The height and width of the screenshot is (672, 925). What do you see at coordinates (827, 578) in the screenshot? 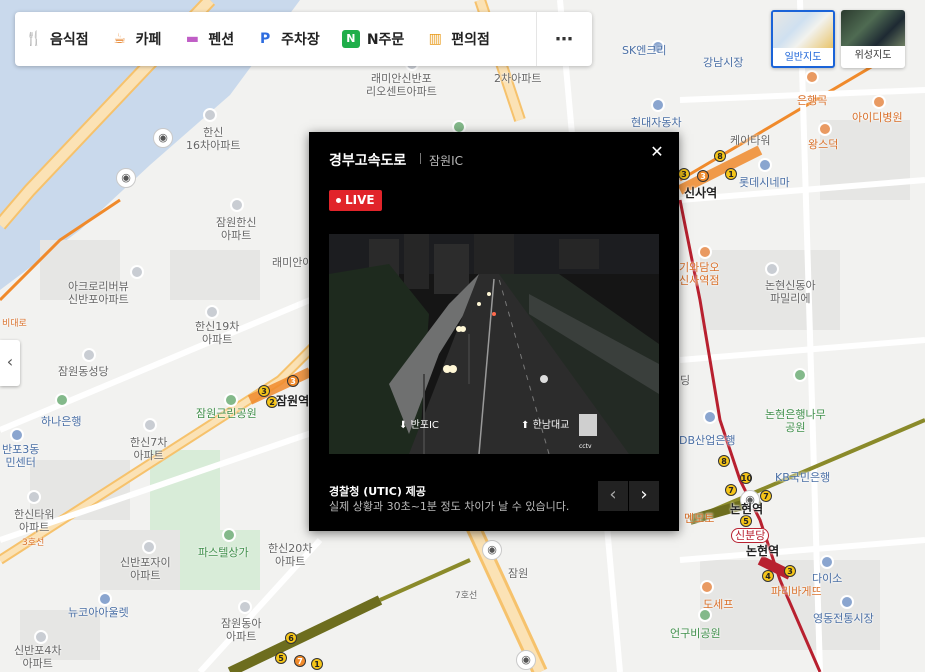
I see `map-label: 다이소` at bounding box center [827, 578].